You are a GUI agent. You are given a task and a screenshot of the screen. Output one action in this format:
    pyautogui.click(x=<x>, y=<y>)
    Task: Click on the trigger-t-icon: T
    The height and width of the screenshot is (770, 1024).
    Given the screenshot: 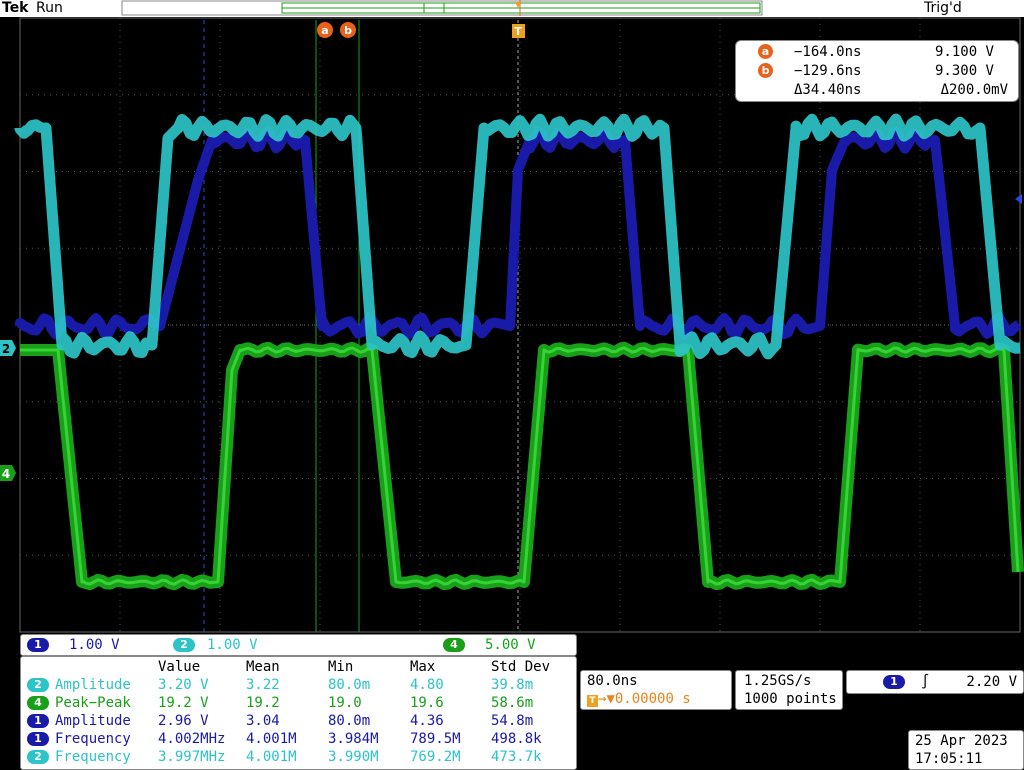 What is the action you would take?
    pyautogui.click(x=592, y=701)
    